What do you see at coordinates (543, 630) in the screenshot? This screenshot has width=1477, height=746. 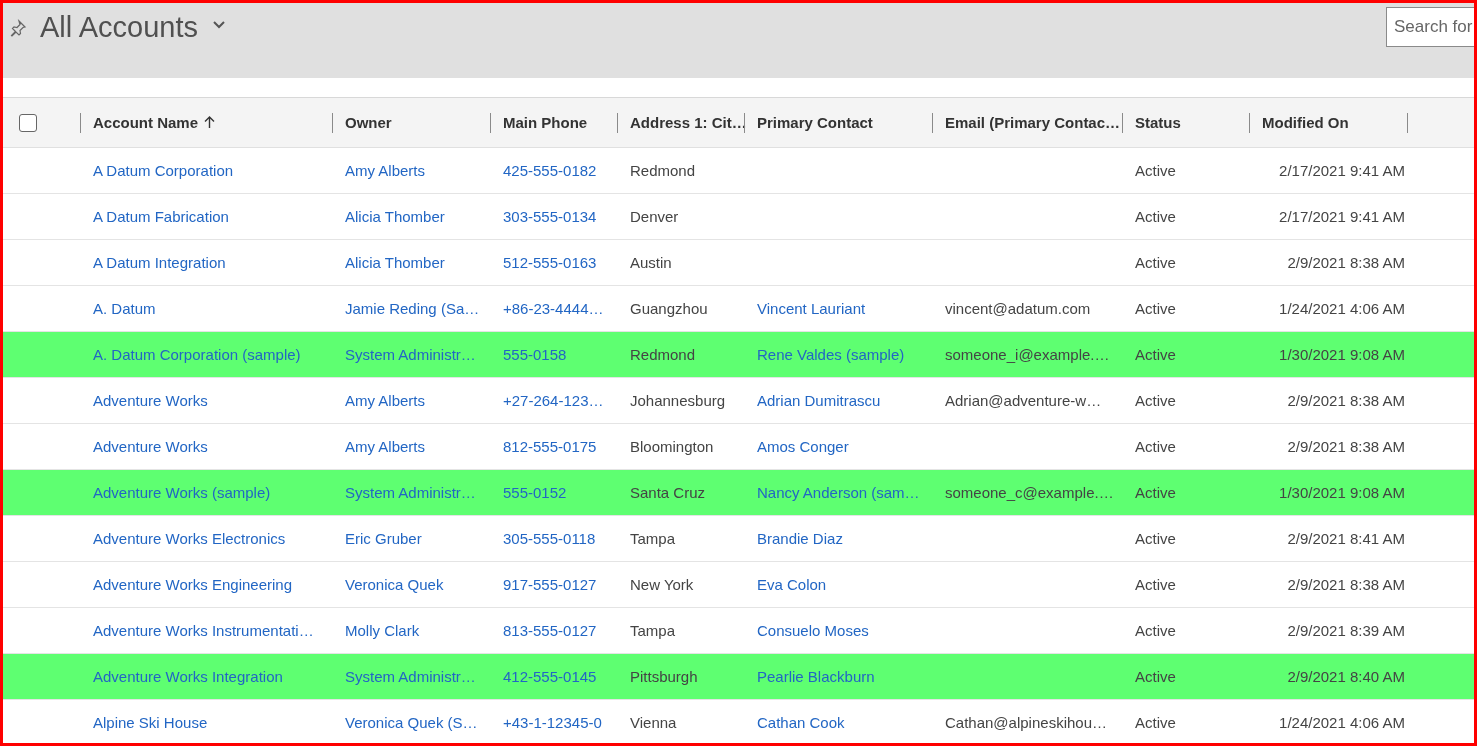 I see `phone-link: 813-555-0127` at bounding box center [543, 630].